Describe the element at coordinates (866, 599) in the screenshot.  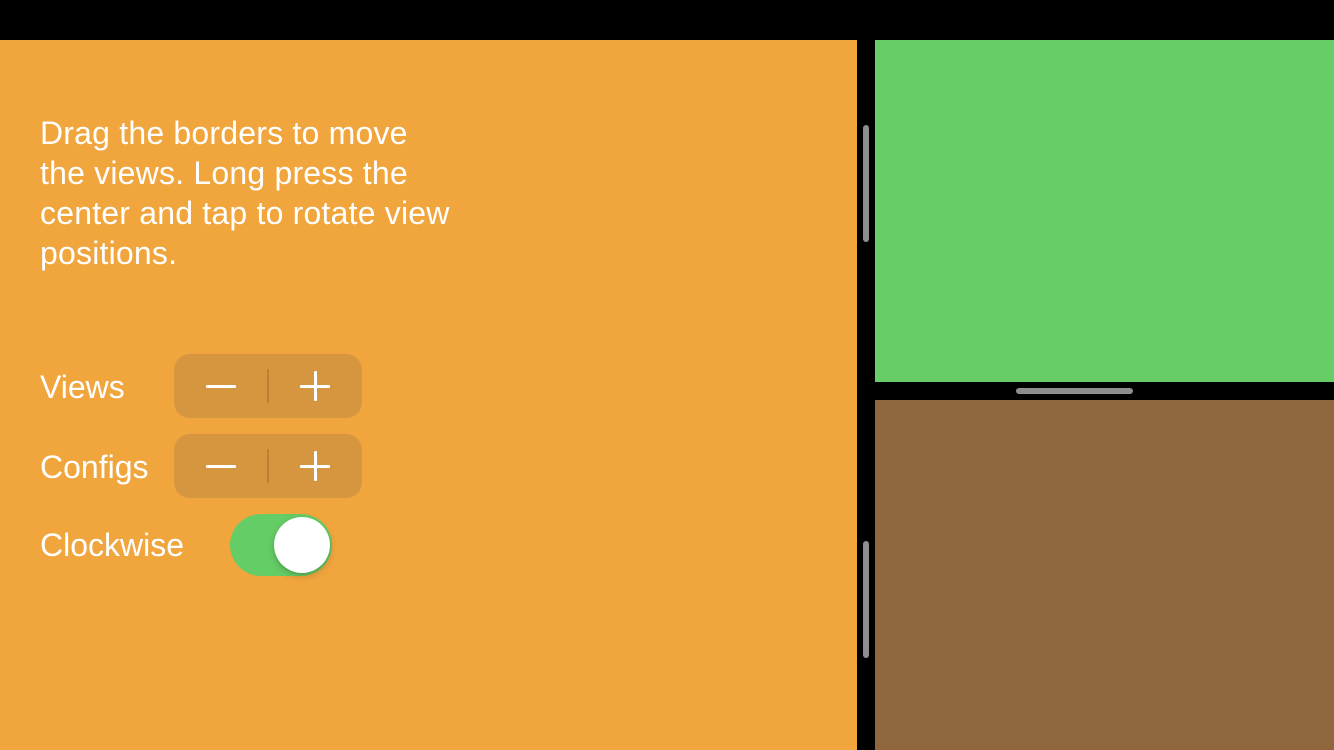
I see `vertical-divider-handle-bottom` at that location.